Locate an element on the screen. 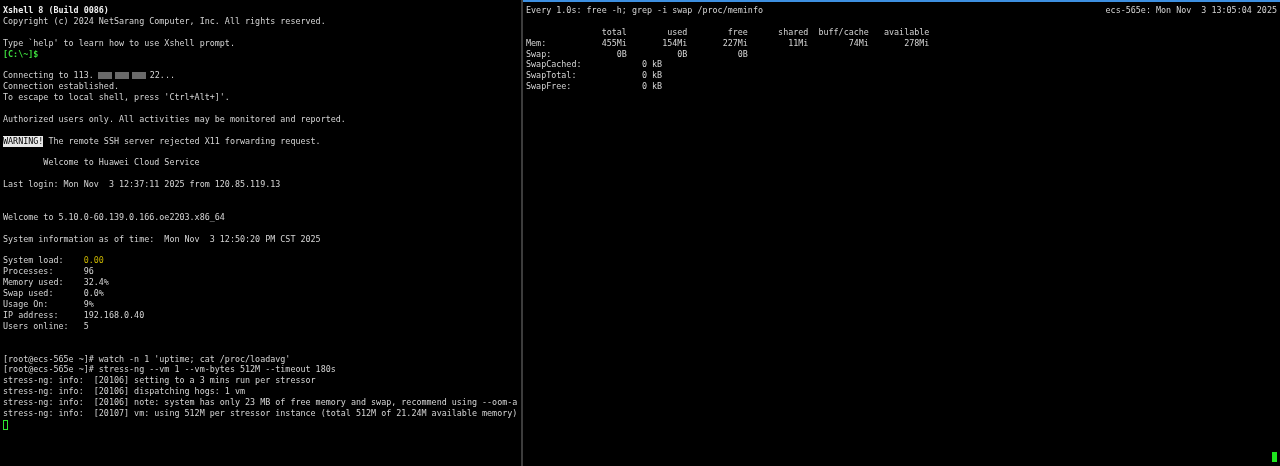  terminal-text: Authorized users only. All activities may be monitored and reported. is located at coordinates (174, 119).